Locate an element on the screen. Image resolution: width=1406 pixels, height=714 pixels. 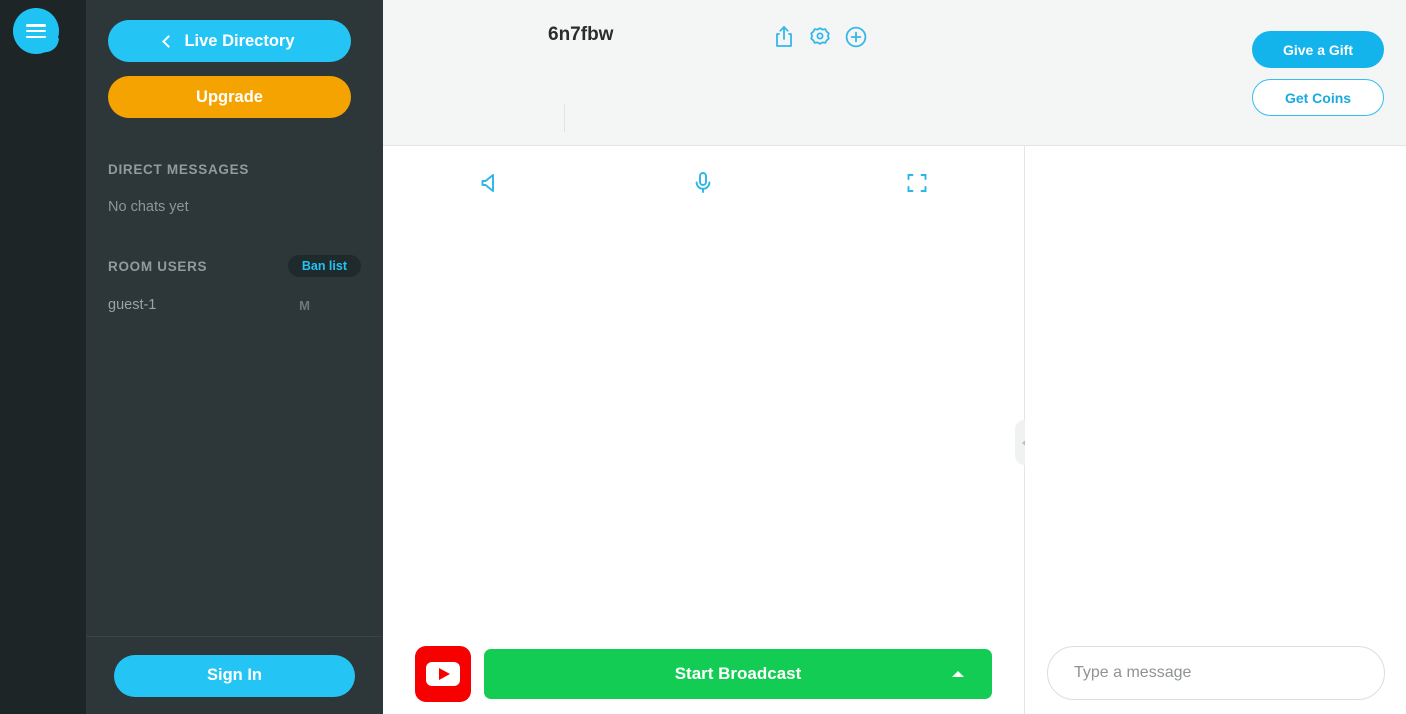
chat-input-wrapper is located at coordinates (1216, 673).